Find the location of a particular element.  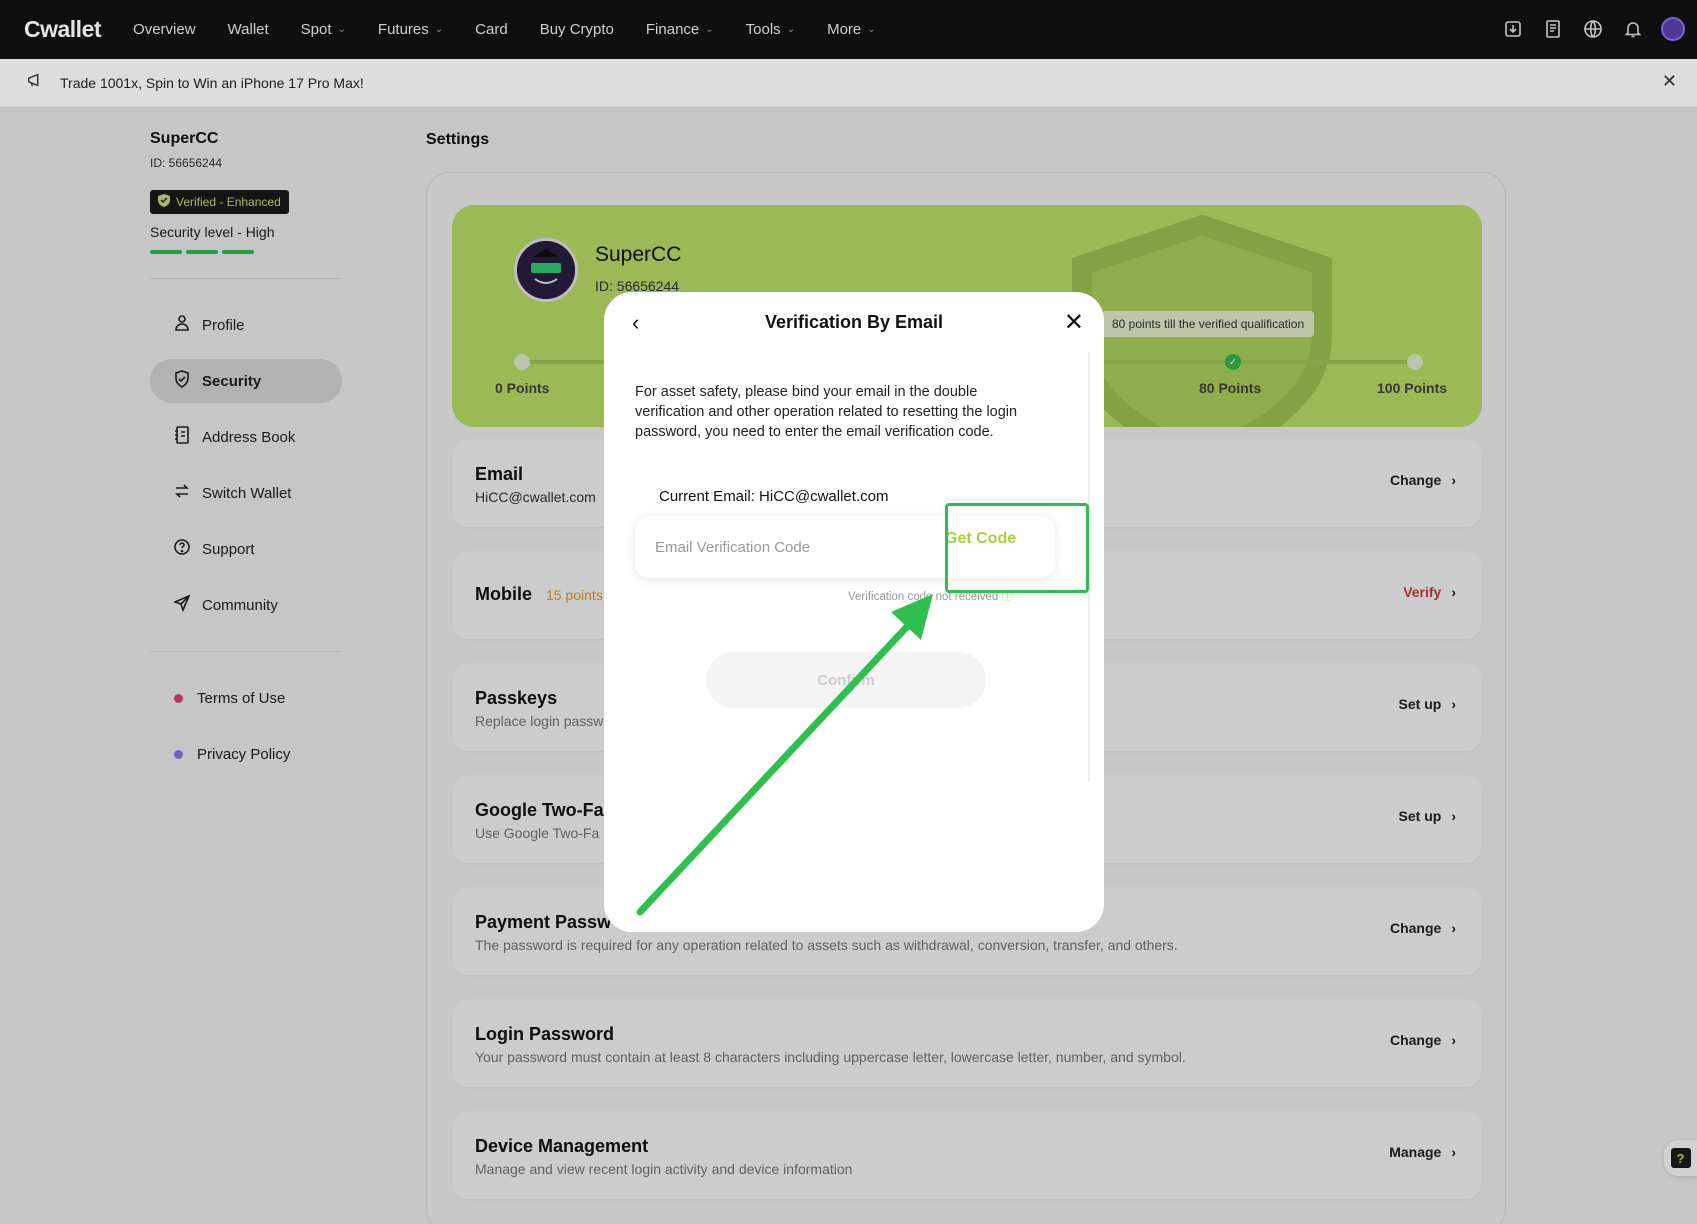

modal-backdrop-top is located at coordinates (848, 53).